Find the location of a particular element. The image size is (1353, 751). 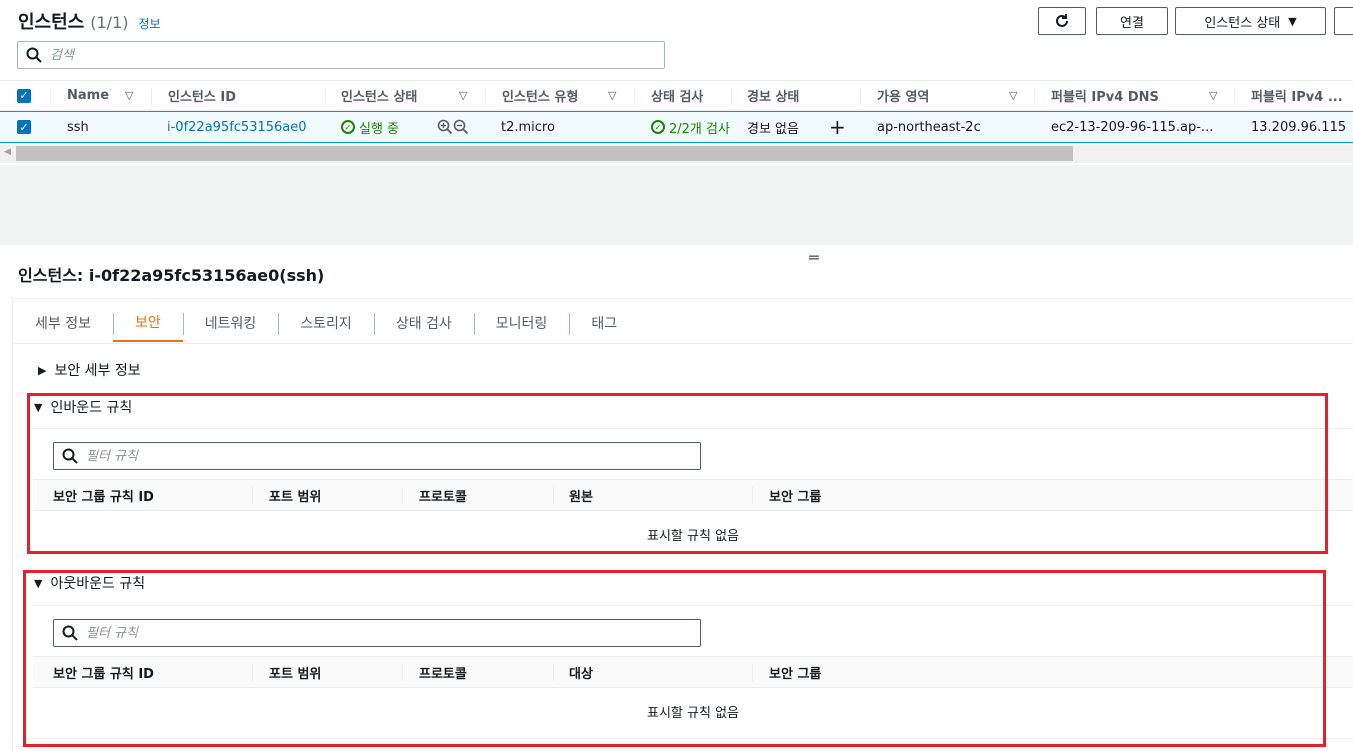

col-instance-type: 인스턴스 유형 is located at coordinates (540, 95).